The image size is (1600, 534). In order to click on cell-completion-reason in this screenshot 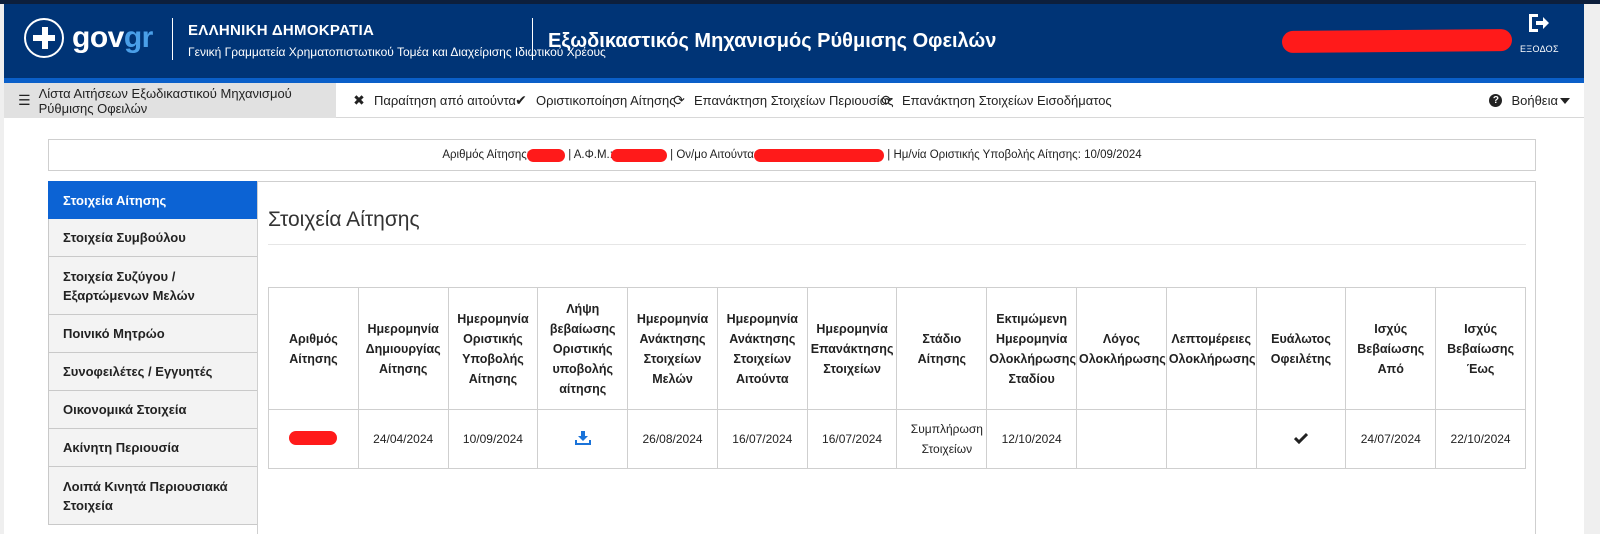, I will do `click(1121, 439)`.